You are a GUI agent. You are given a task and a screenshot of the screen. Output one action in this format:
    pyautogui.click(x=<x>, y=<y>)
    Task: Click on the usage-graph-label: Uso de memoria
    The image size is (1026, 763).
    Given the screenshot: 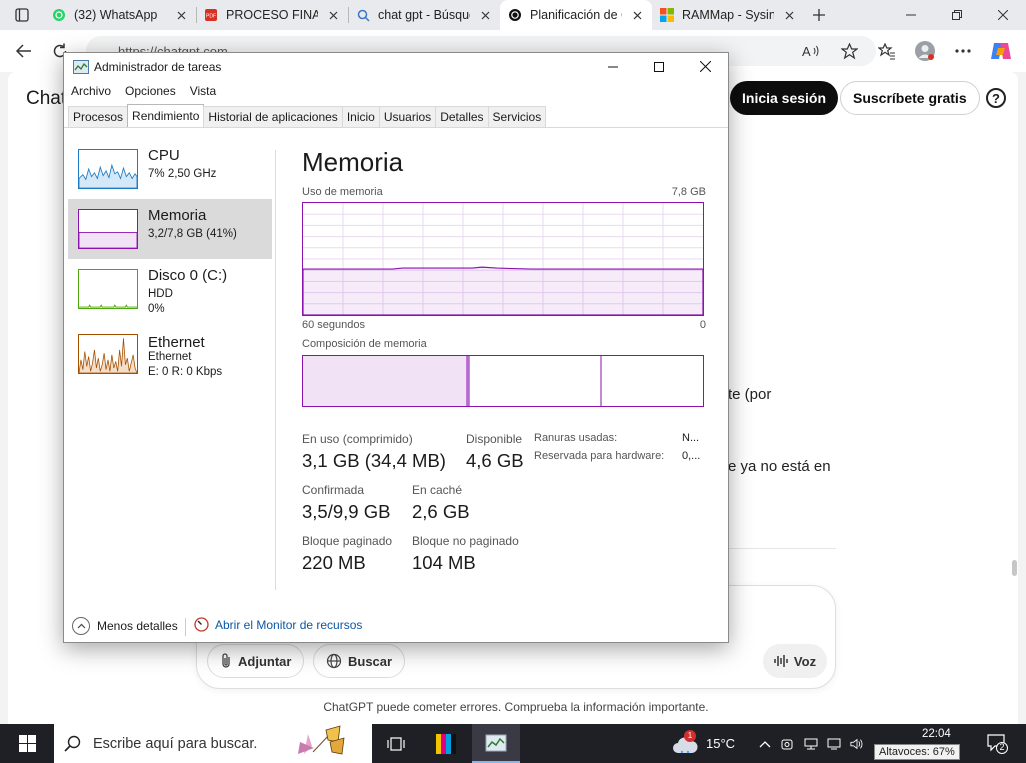 What is the action you would take?
    pyautogui.click(x=342, y=192)
    